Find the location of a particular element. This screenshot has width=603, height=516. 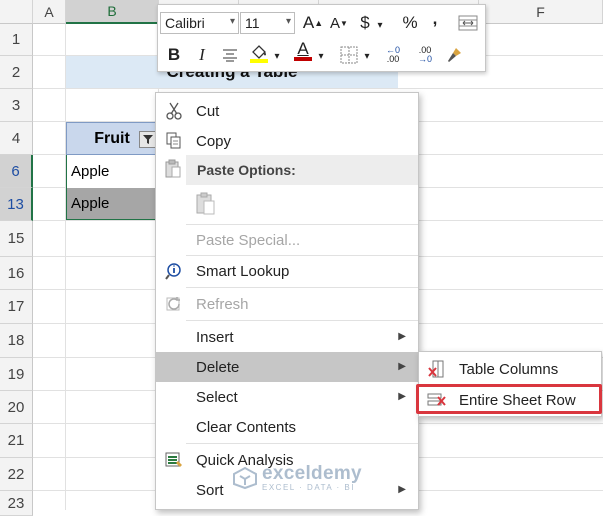

column-header-b: B is located at coordinates (112, 12).